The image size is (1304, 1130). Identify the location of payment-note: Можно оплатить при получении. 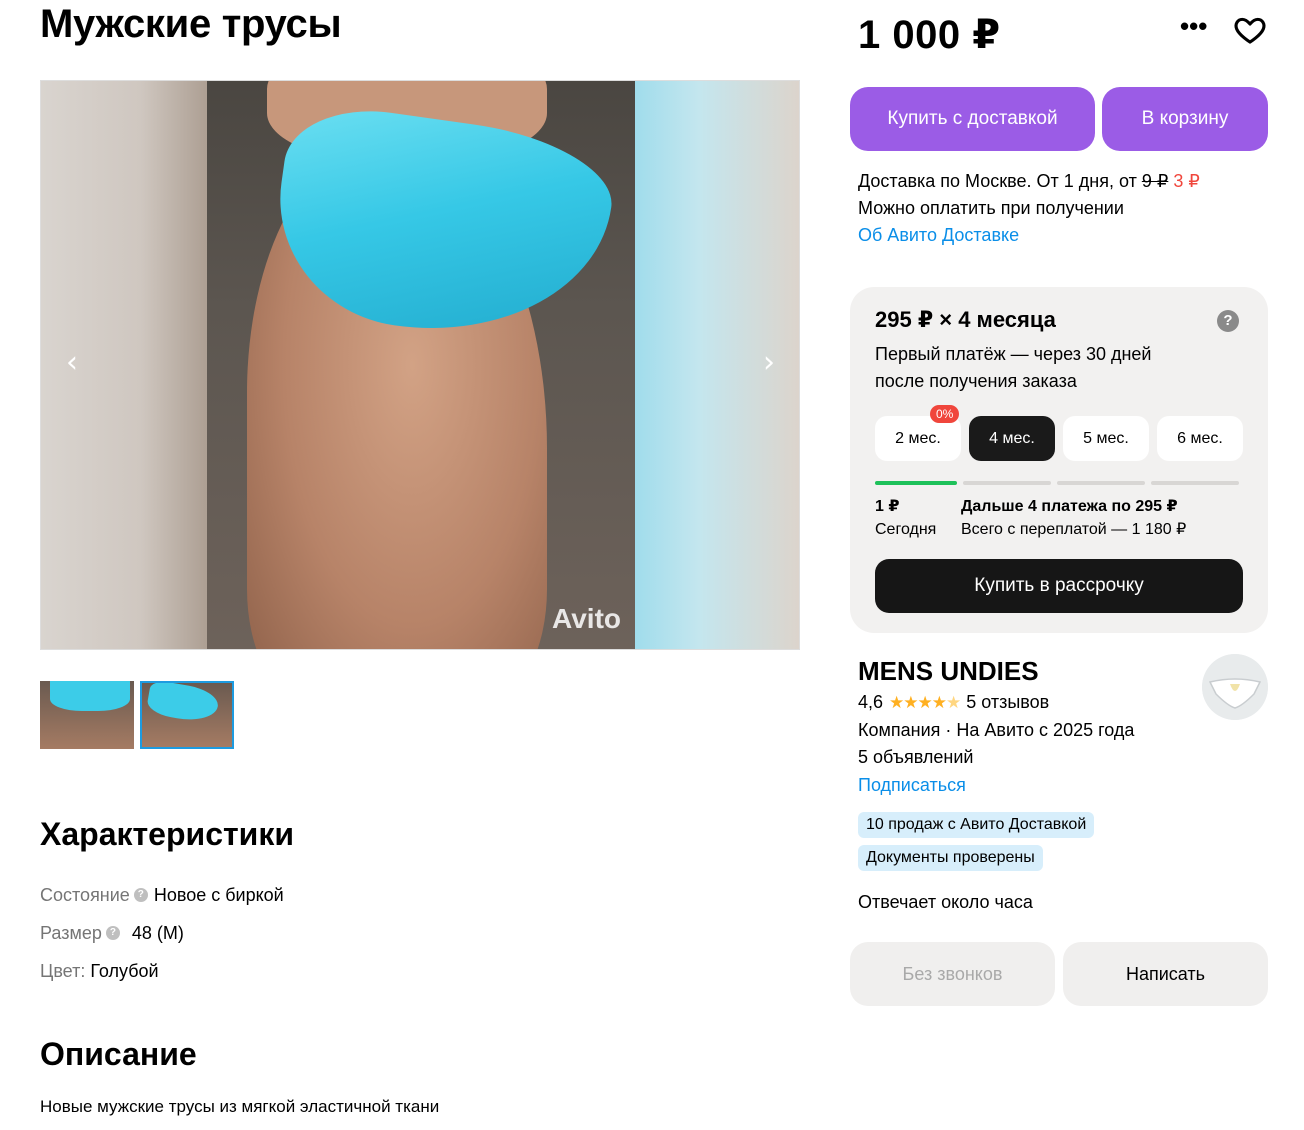
(991, 208).